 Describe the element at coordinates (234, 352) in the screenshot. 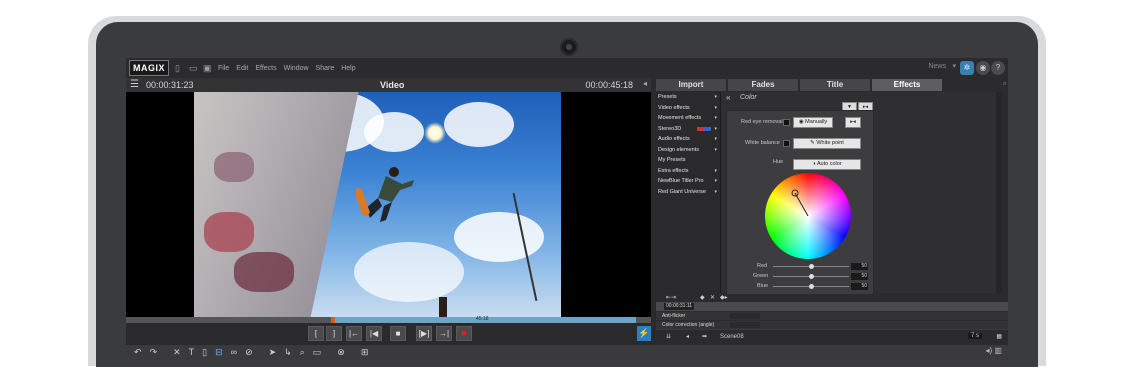

I see `link-icon: ∞` at that location.